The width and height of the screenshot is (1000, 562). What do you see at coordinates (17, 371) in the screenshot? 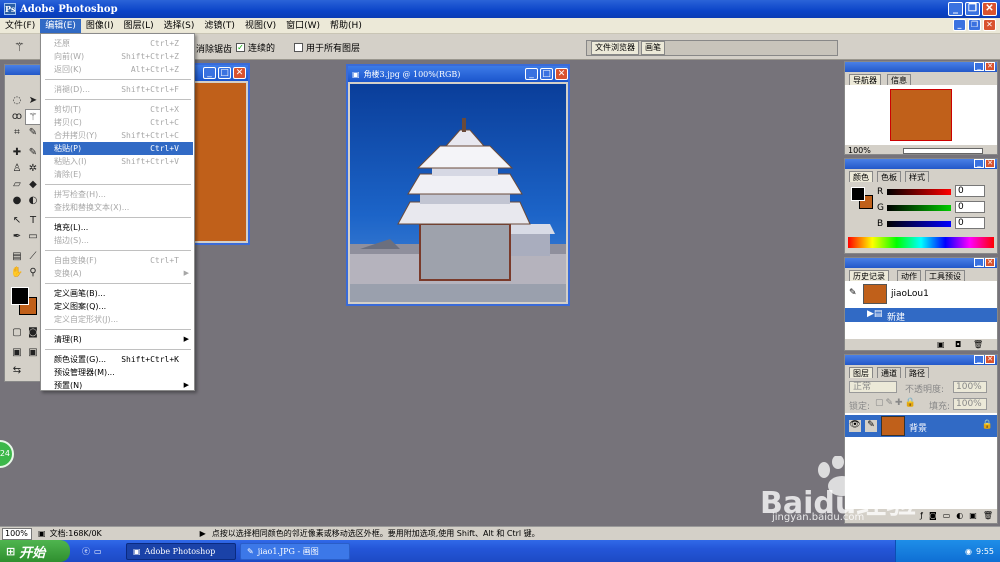
I see `jump-to-imageready-icon: ⇆` at bounding box center [17, 371].